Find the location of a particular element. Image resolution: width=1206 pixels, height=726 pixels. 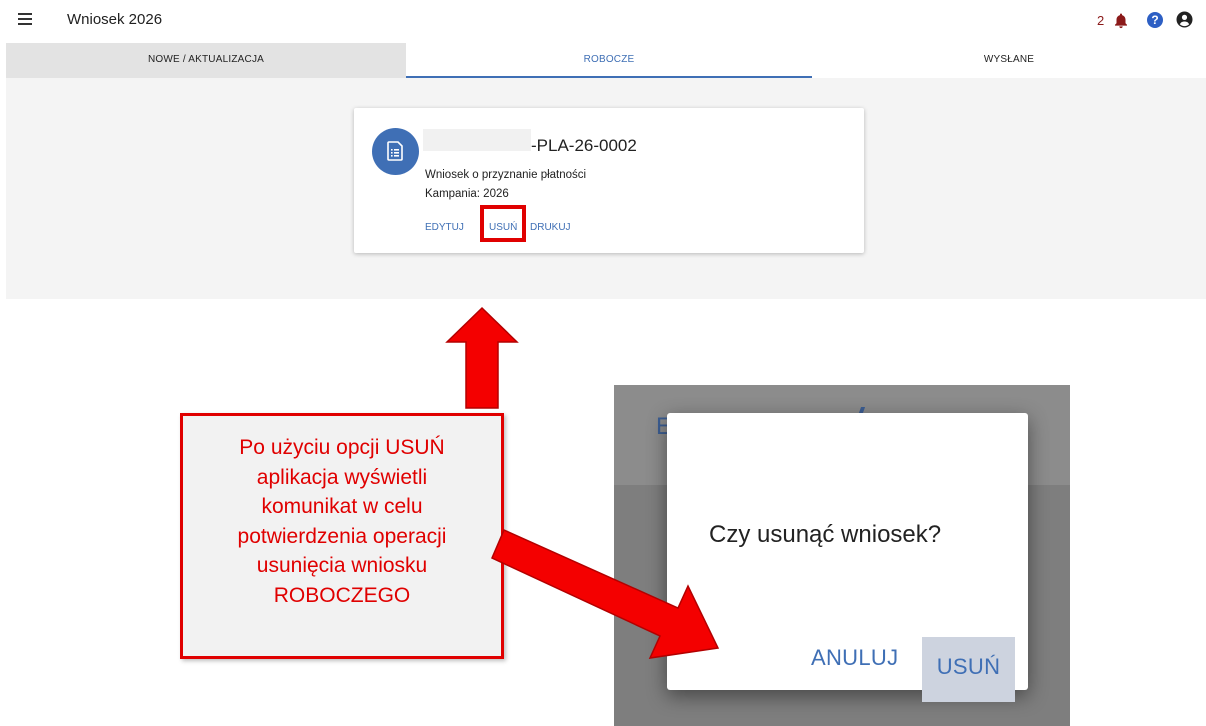

application-avatar is located at coordinates (395, 151).